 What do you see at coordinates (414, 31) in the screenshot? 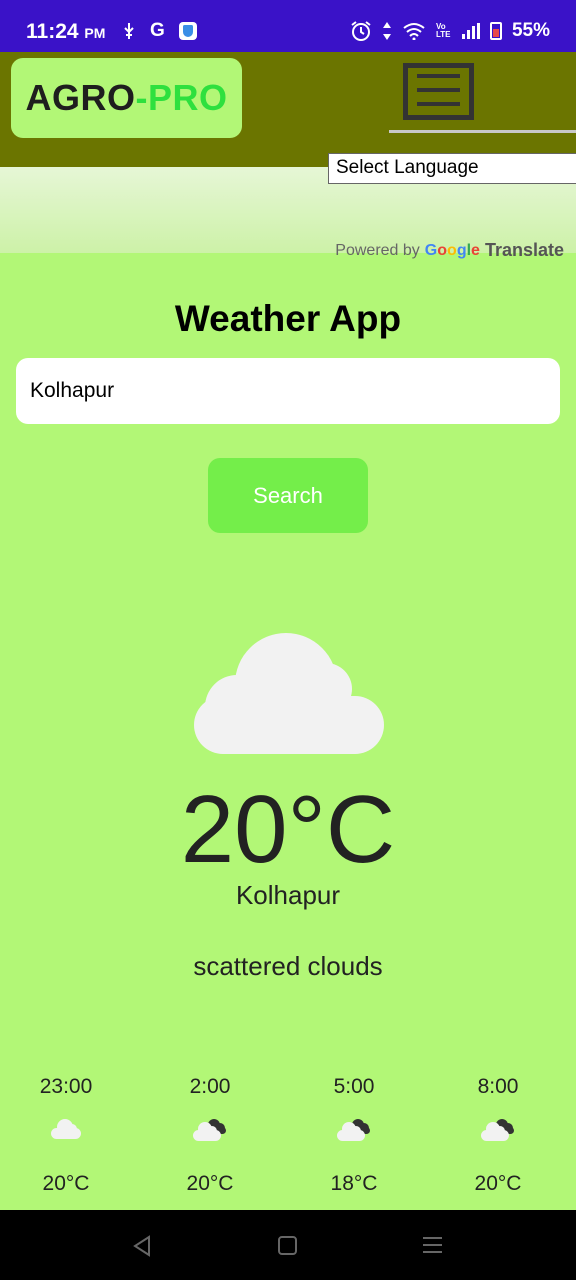
I see `wifi-icon` at bounding box center [414, 31].